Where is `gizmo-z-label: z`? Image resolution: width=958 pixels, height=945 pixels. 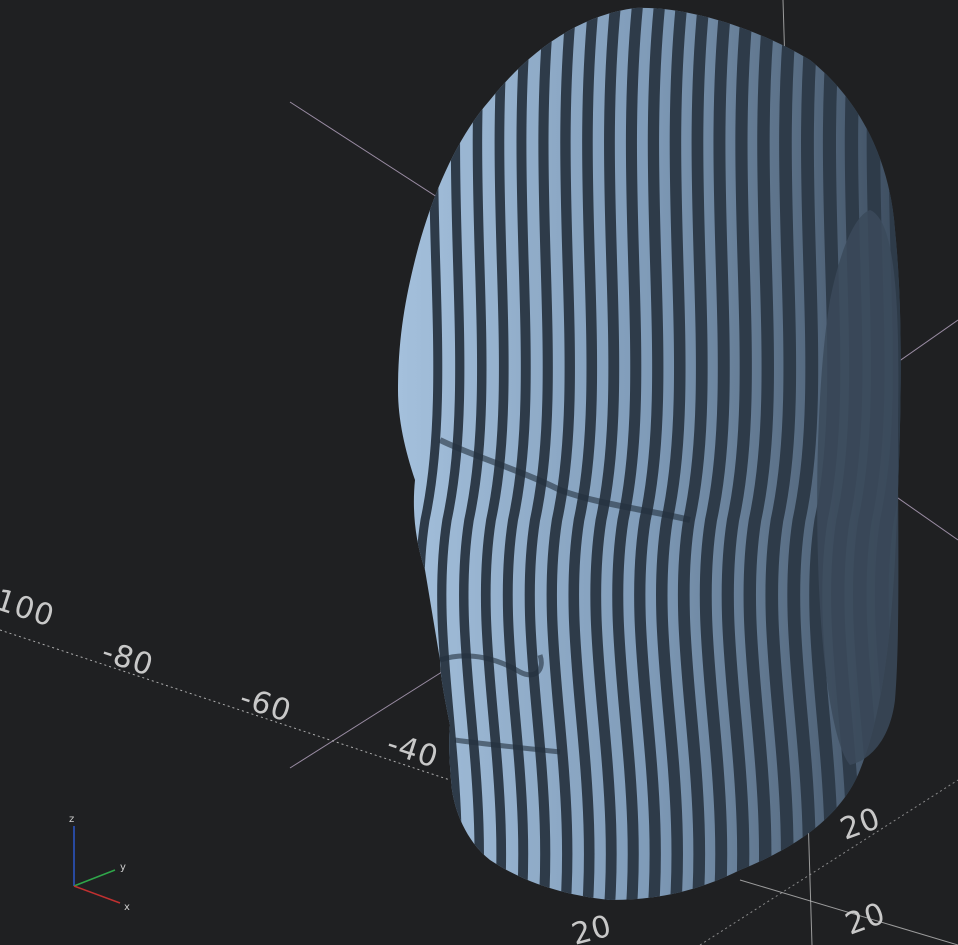
gizmo-z-label: z is located at coordinates (71, 819).